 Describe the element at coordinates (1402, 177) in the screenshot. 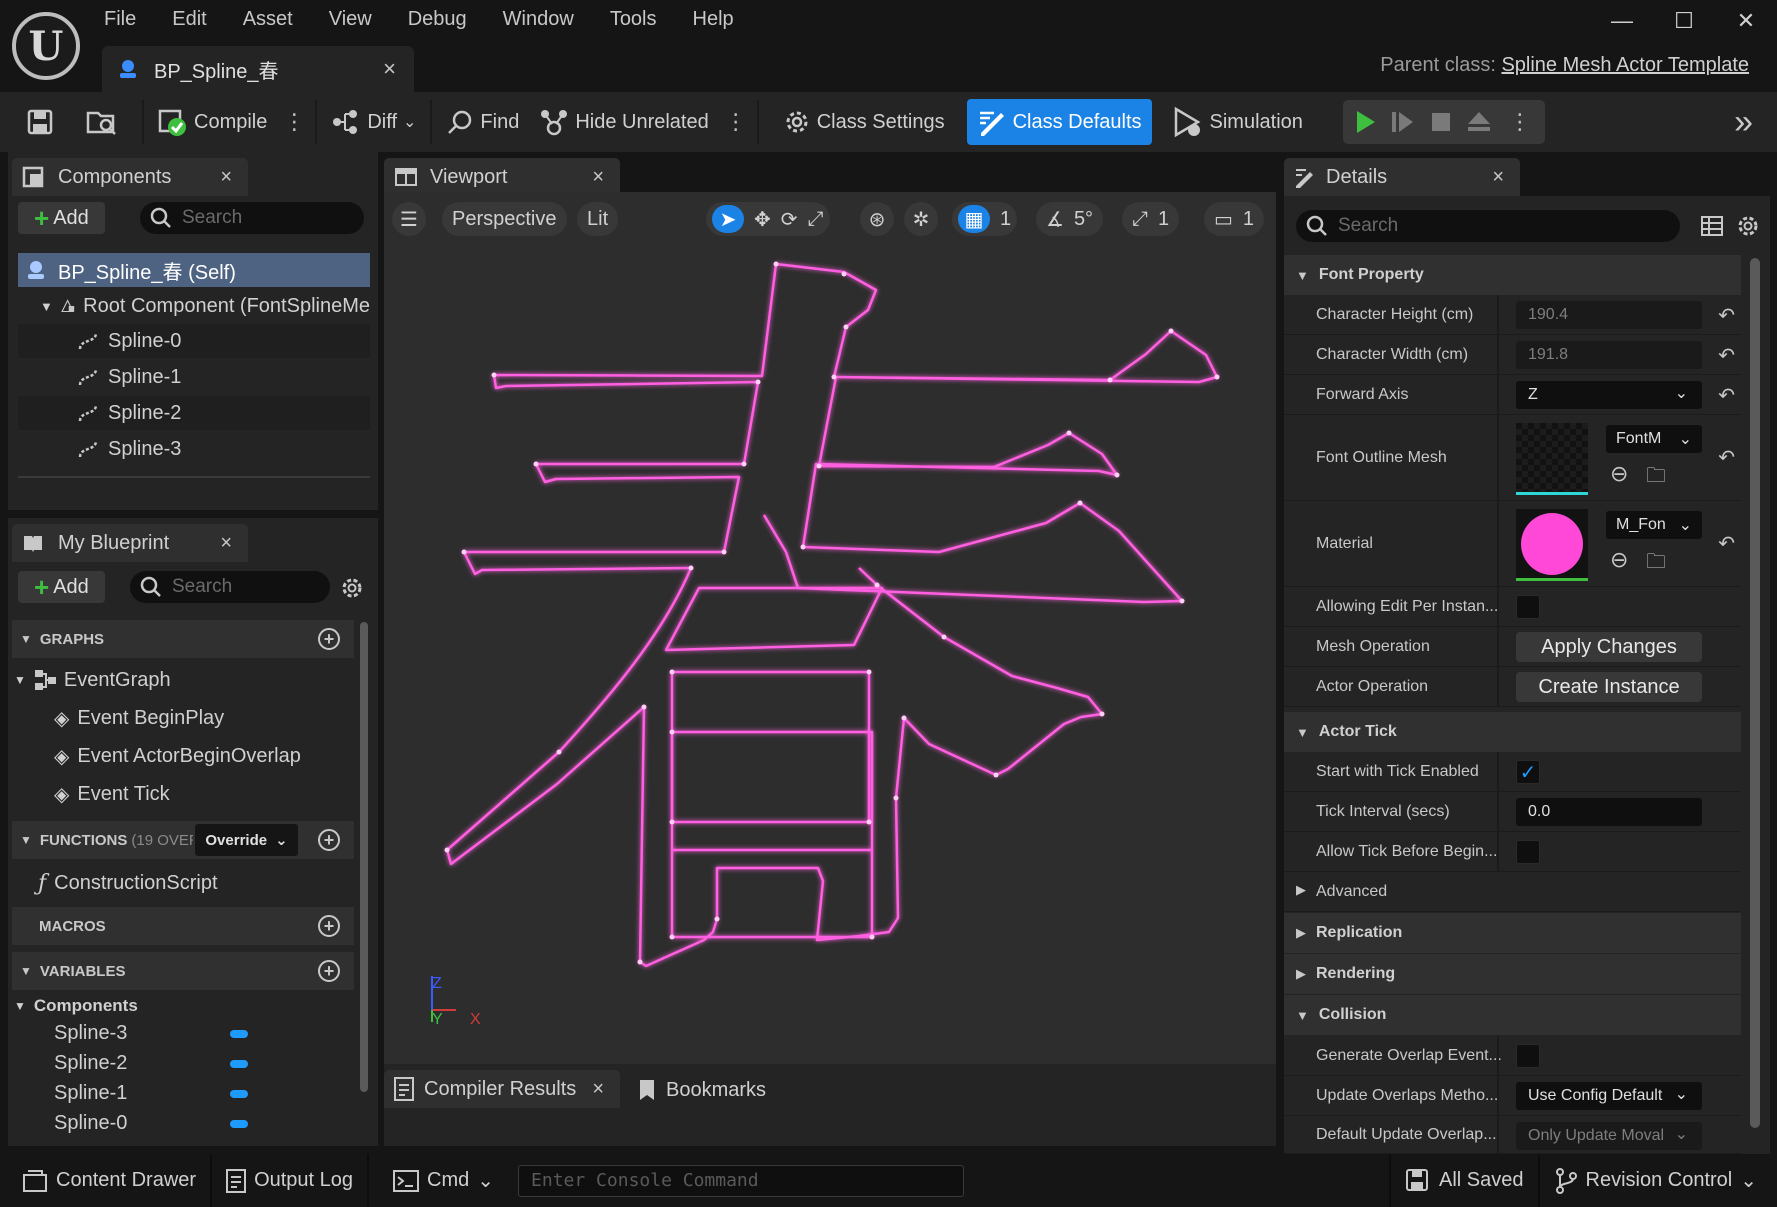

I see `tab-details: Details ×` at that location.